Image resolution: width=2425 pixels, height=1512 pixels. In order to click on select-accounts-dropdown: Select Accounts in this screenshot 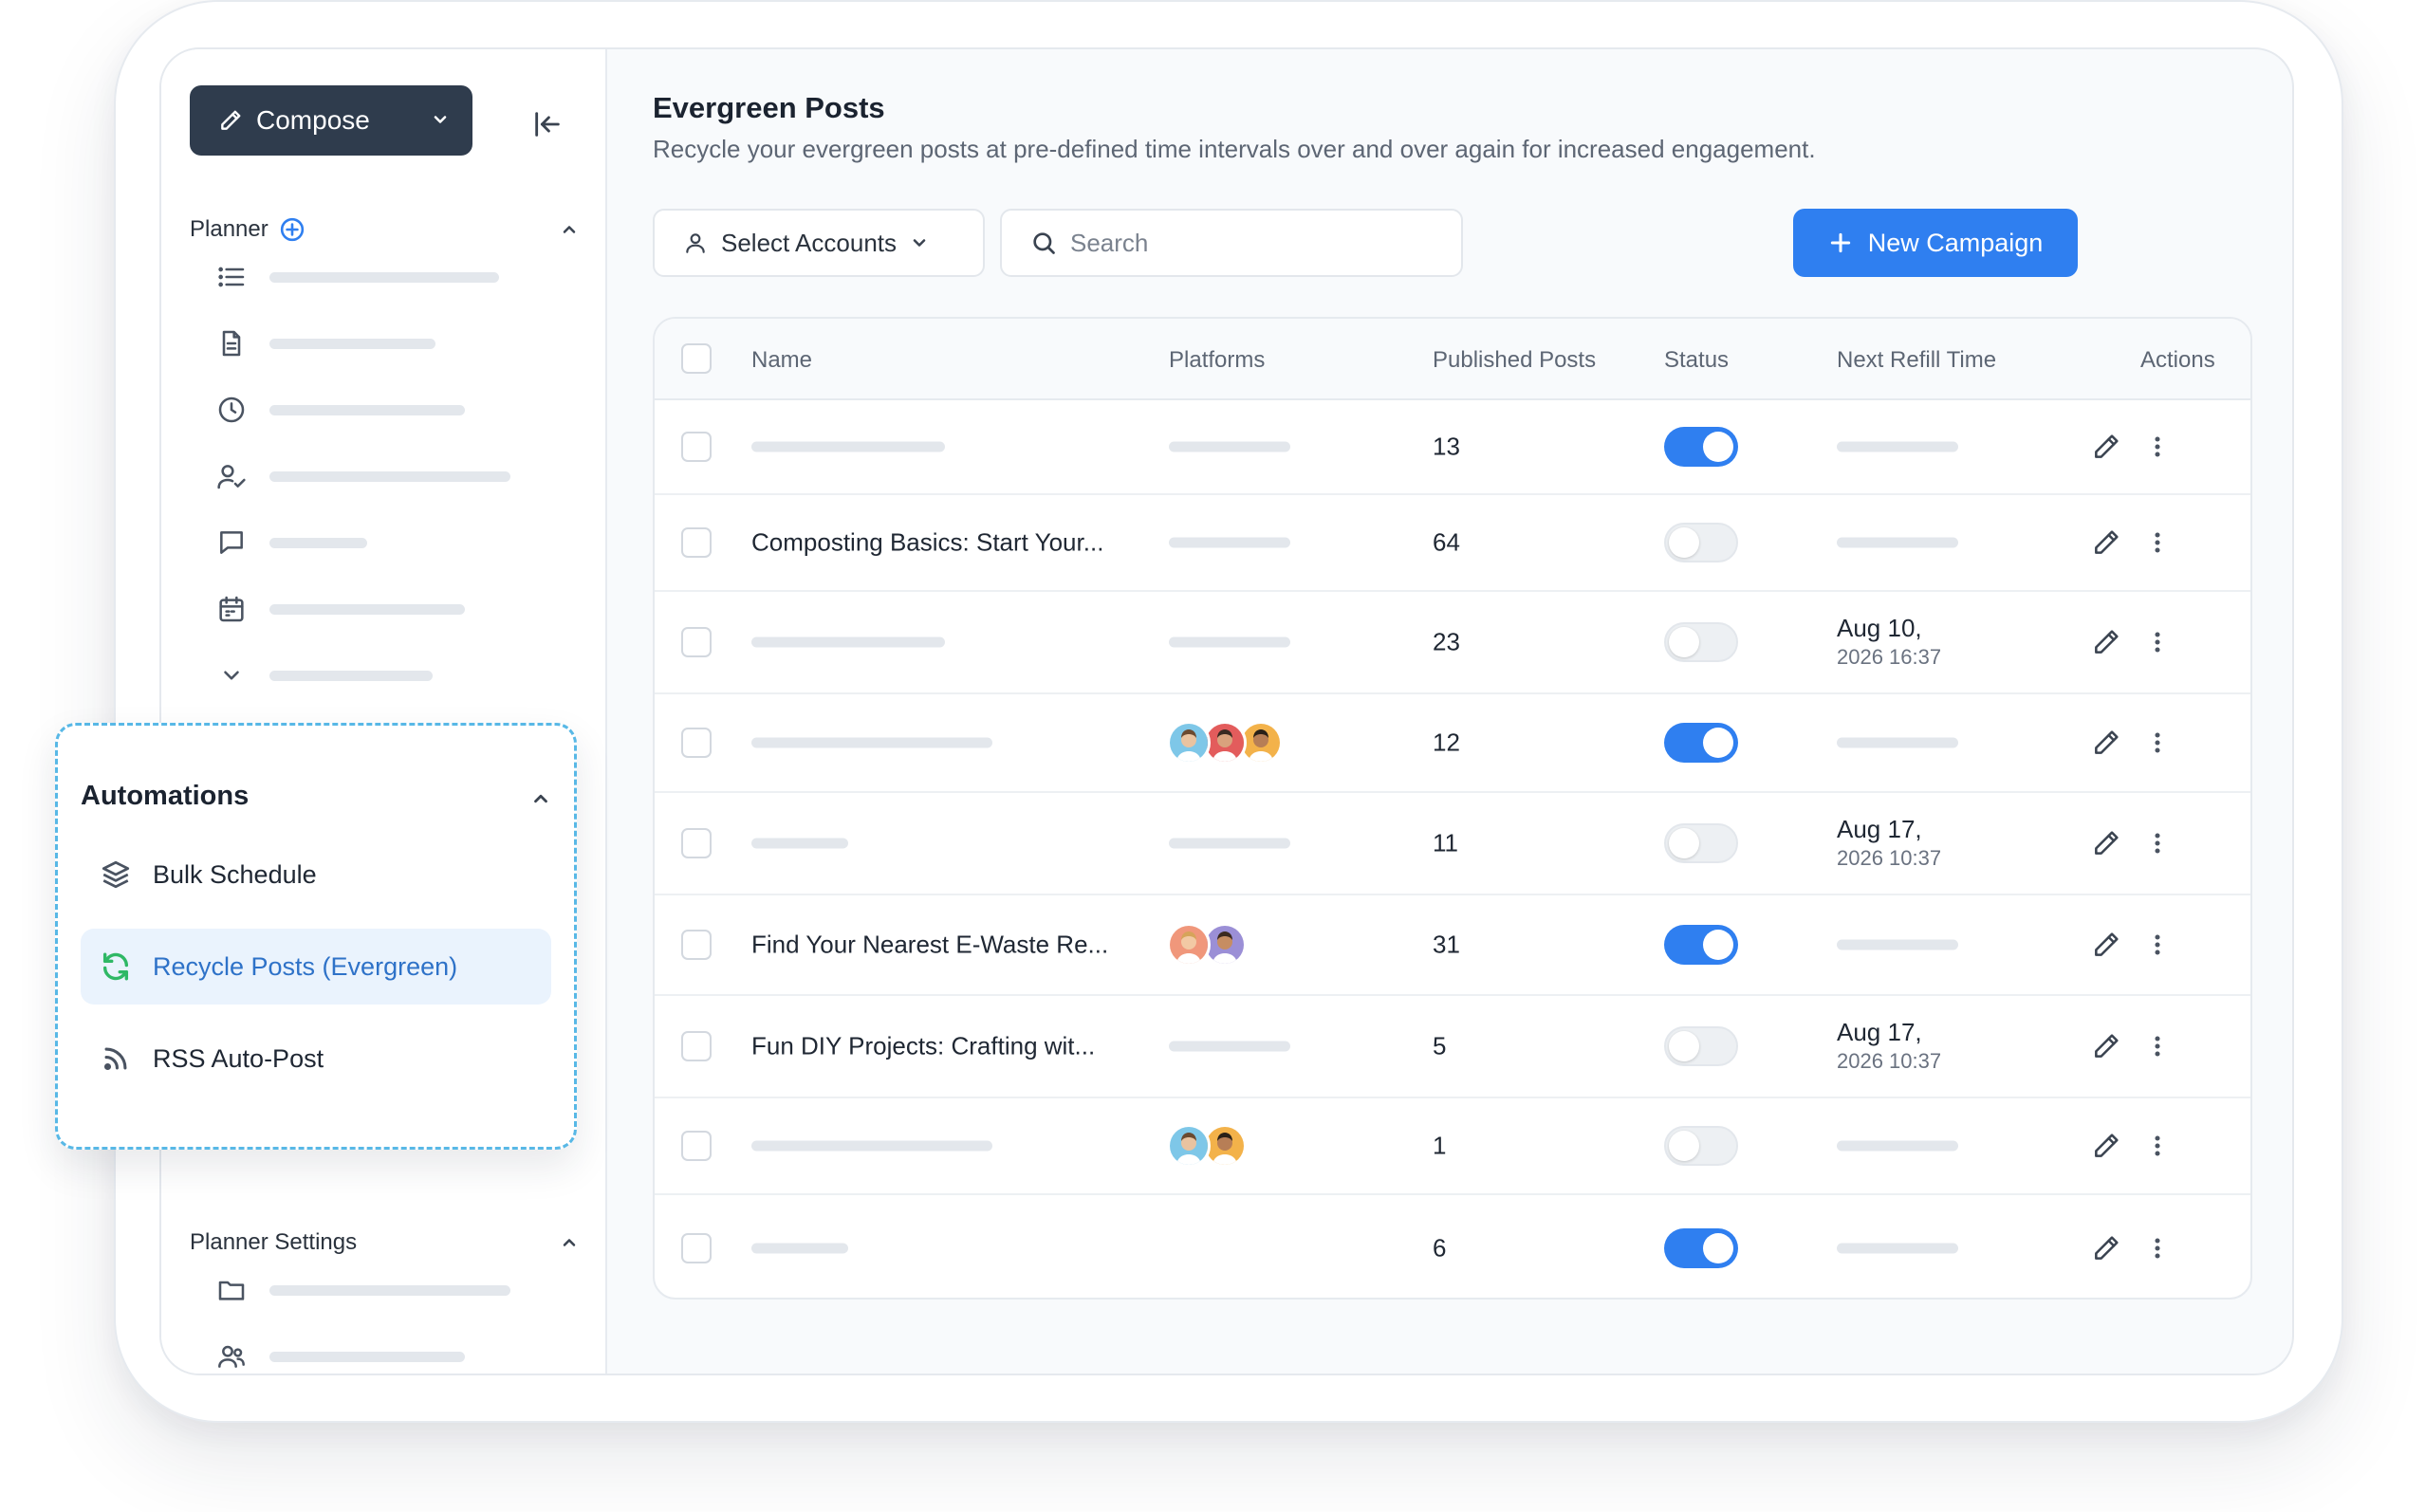, I will do `click(819, 243)`.